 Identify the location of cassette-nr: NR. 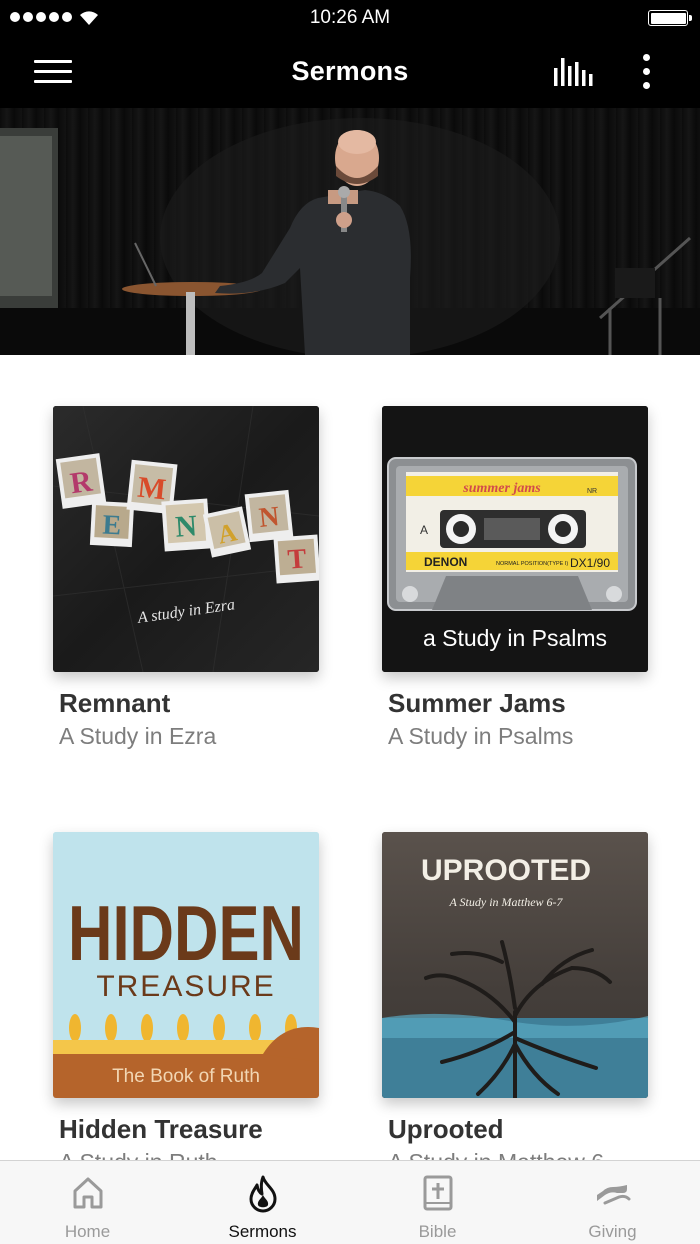
(592, 491).